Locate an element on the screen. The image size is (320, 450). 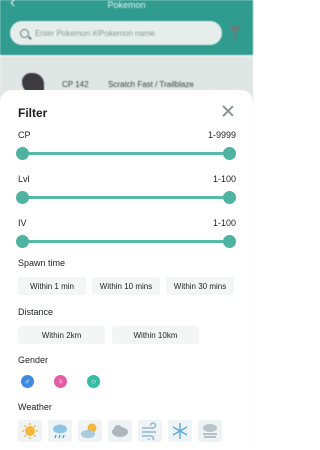
cp-slider-min-handle is located at coordinates (22, 153).